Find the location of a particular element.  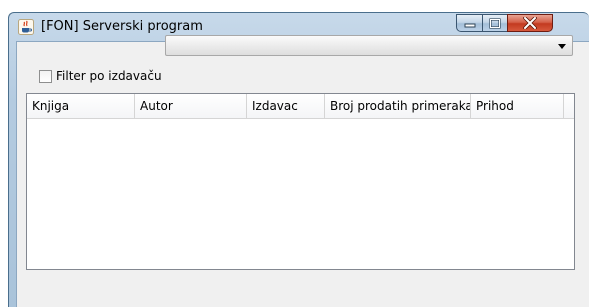

close-icon is located at coordinates (530, 23).